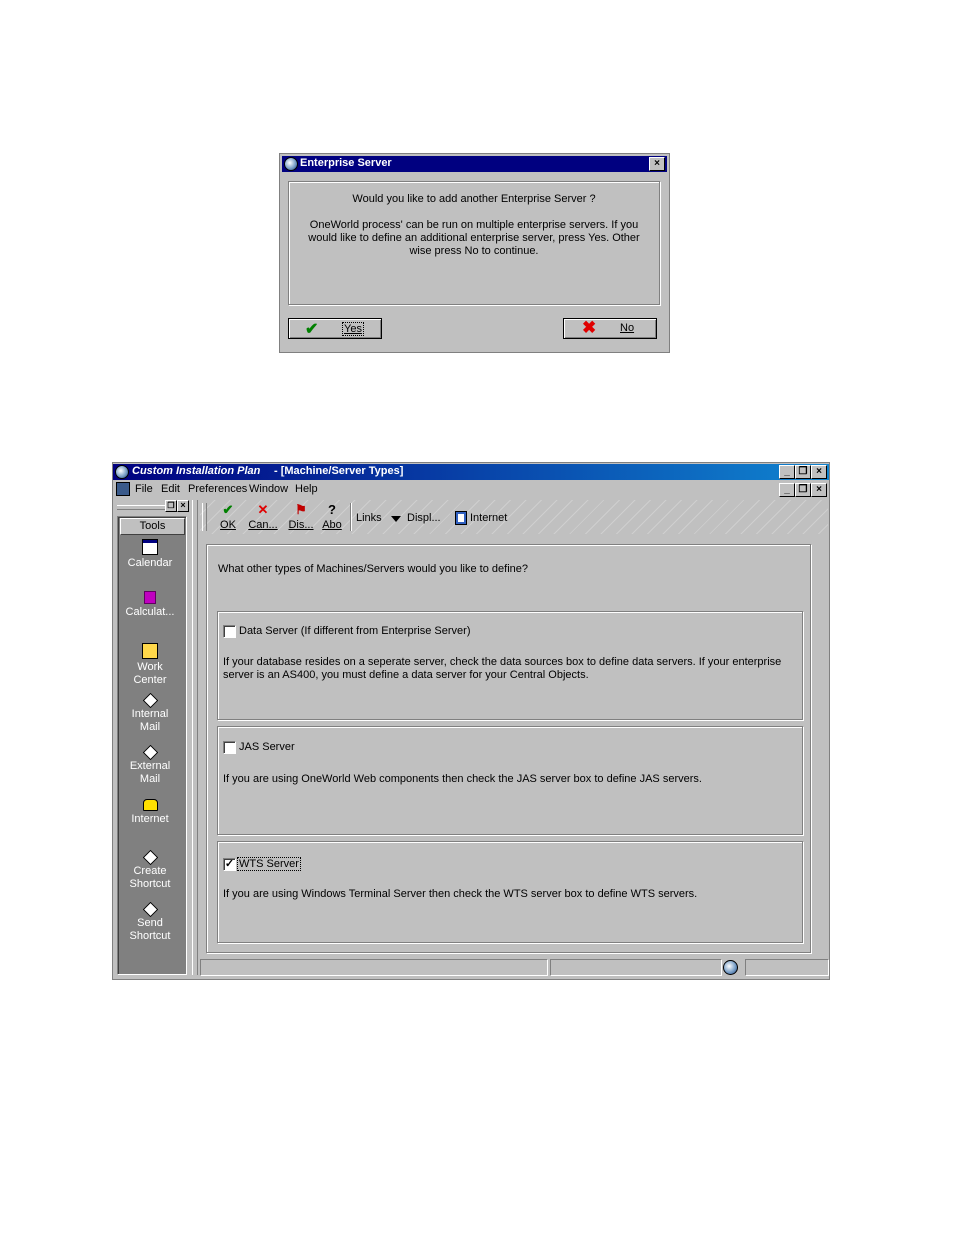 This screenshot has height=1235, width=954. I want to click on tool-external-mail: External Mail, so click(150, 765).